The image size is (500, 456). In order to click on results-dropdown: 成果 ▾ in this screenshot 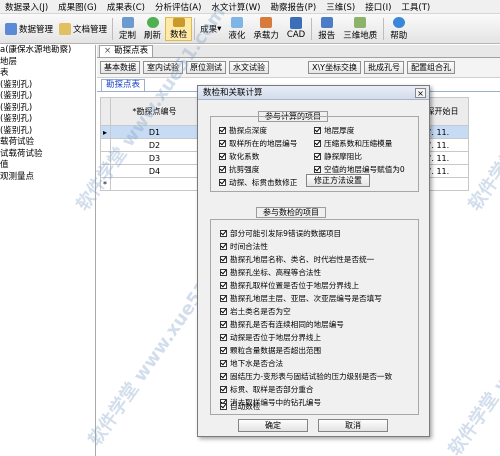, I will do `click(210, 29)`.